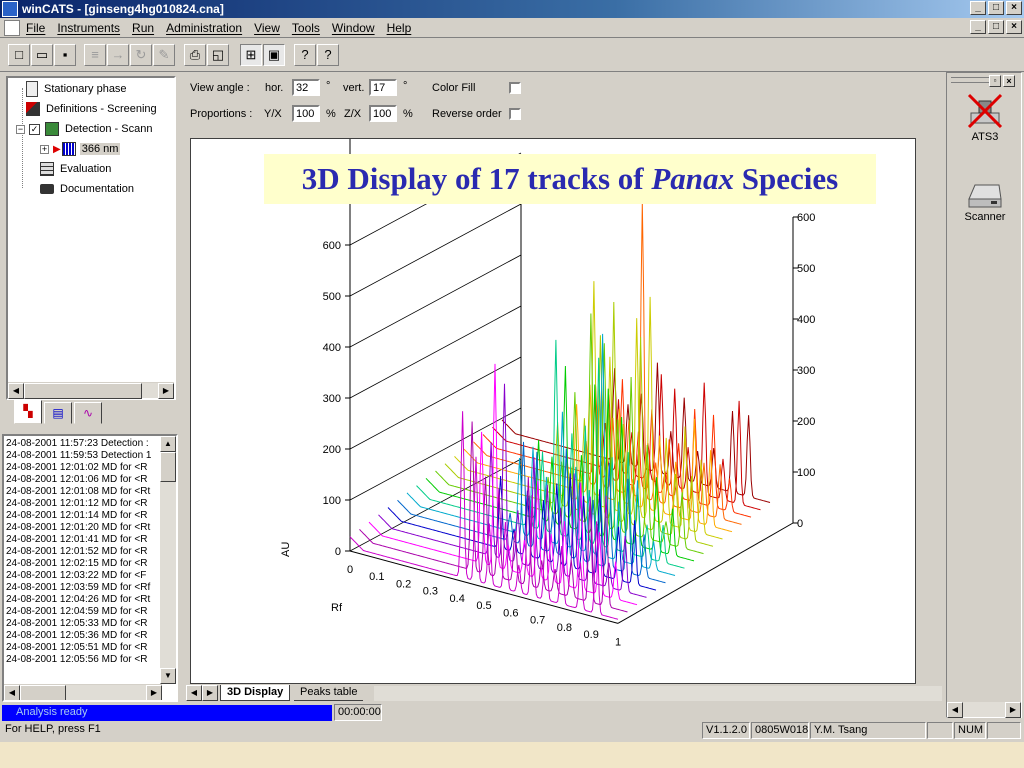  What do you see at coordinates (168, 444) in the screenshot?
I see `scroll-up-icon: ▲` at bounding box center [168, 444].